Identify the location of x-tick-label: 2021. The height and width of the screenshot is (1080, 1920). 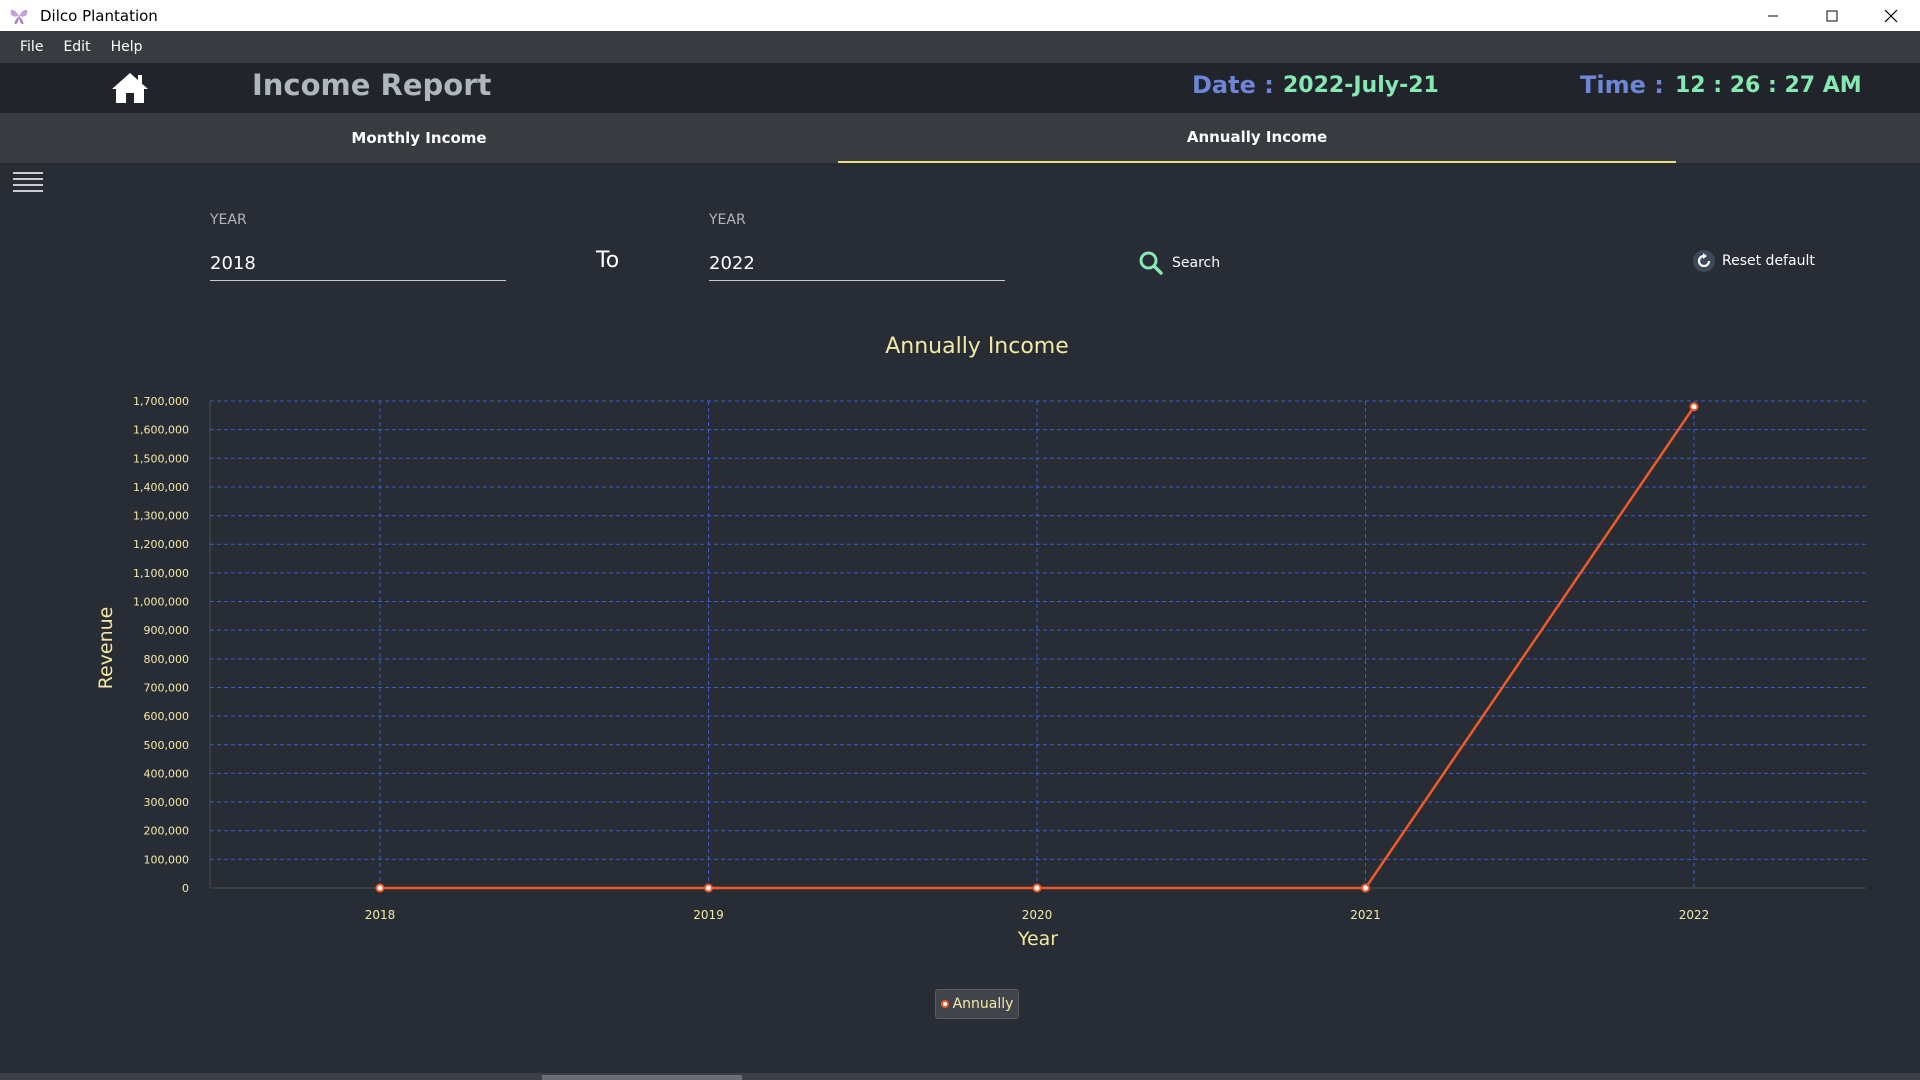
(1365, 915).